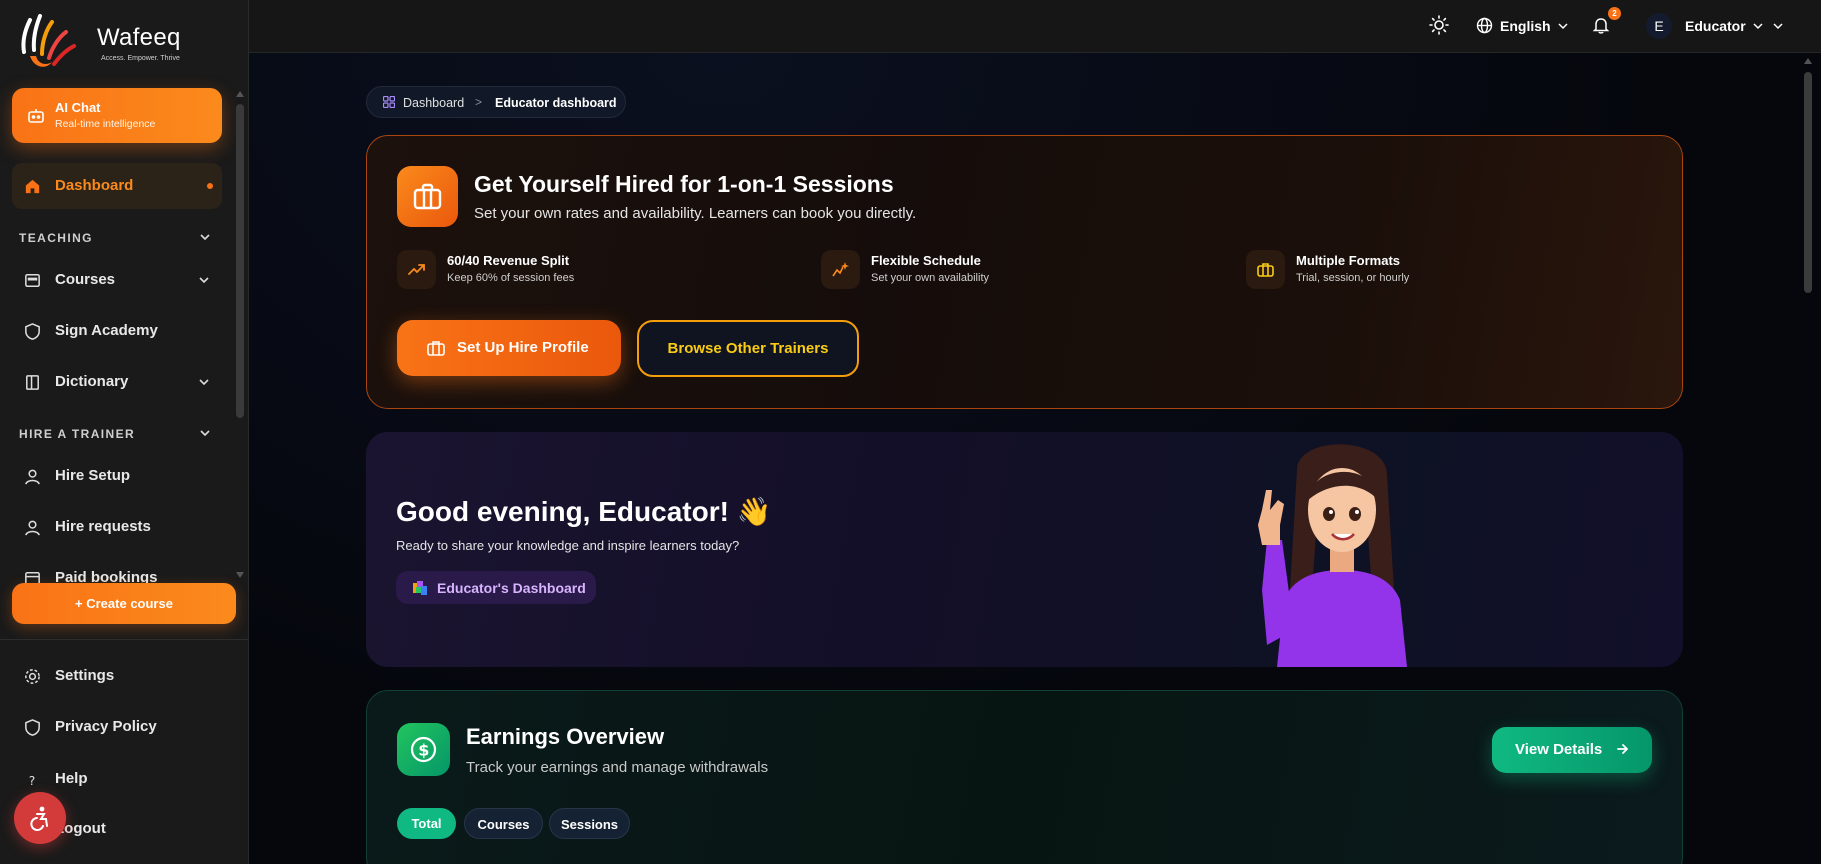 The height and width of the screenshot is (864, 1821). What do you see at coordinates (71, 778) in the screenshot?
I see `sidebar-item-label: Help` at bounding box center [71, 778].